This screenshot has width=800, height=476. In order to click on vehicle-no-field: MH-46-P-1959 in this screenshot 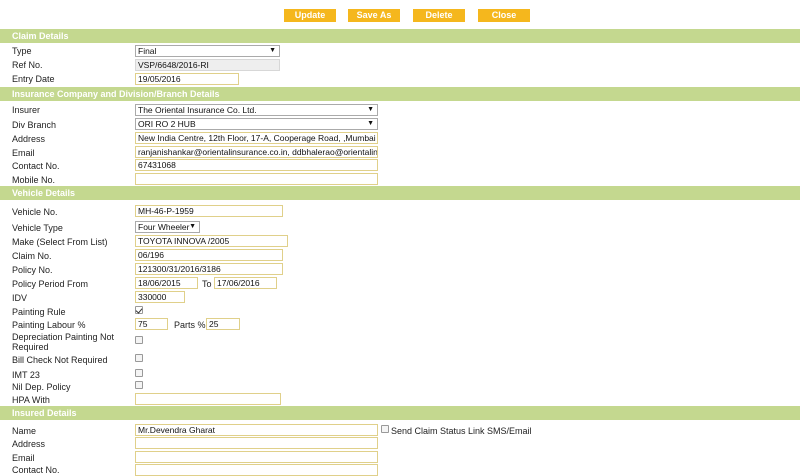, I will do `click(209, 211)`.